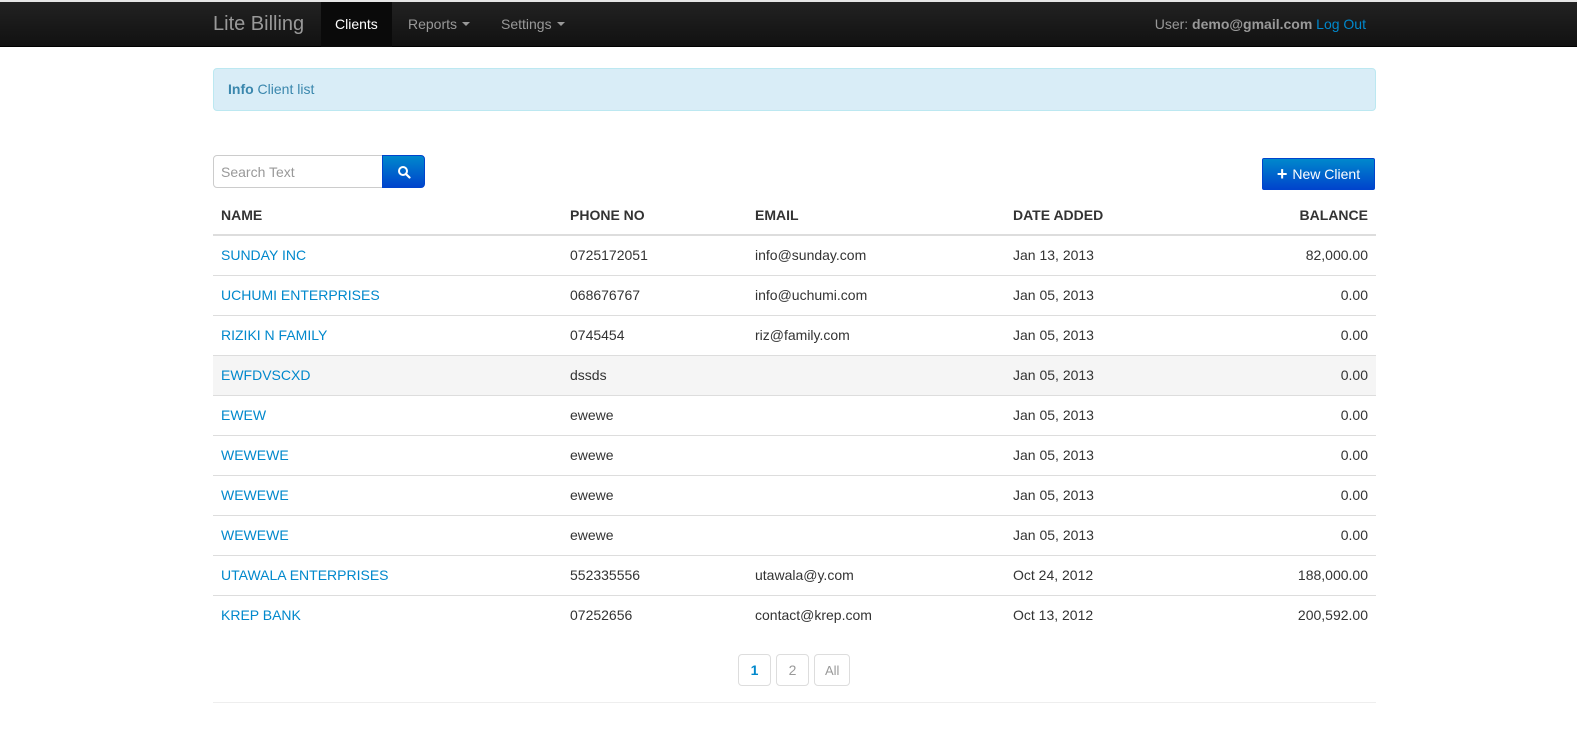  What do you see at coordinates (274, 335) in the screenshot?
I see `client-name-link: RIZIKI N FAMILY` at bounding box center [274, 335].